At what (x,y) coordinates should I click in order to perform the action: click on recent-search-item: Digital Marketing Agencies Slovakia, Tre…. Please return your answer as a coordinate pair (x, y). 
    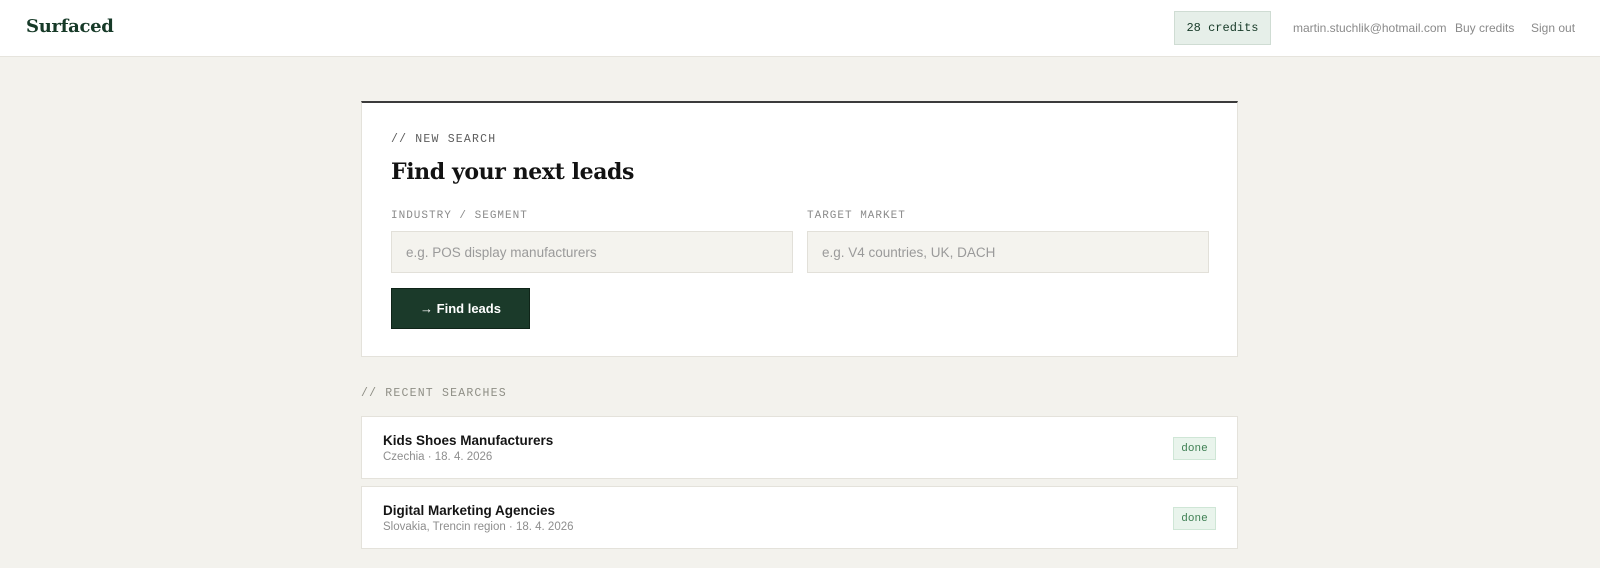
    Looking at the image, I should click on (799, 517).